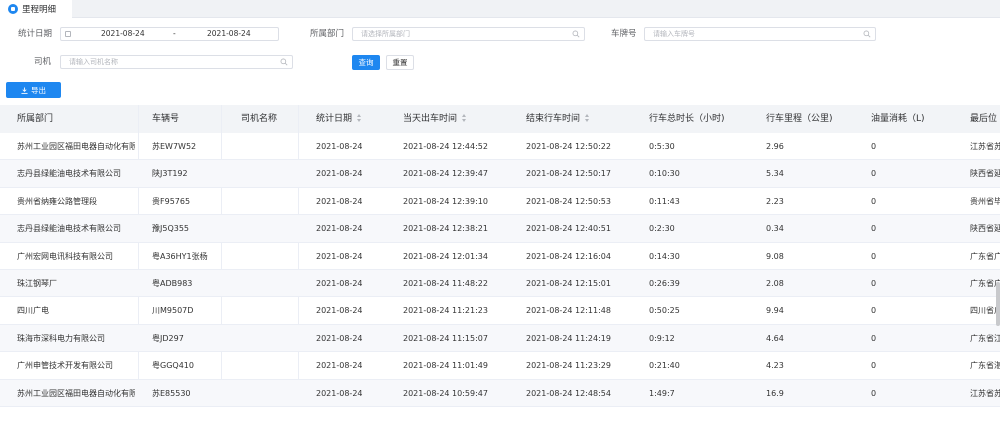 The image size is (1000, 423). What do you see at coordinates (24, 90) in the screenshot?
I see `download-icon` at bounding box center [24, 90].